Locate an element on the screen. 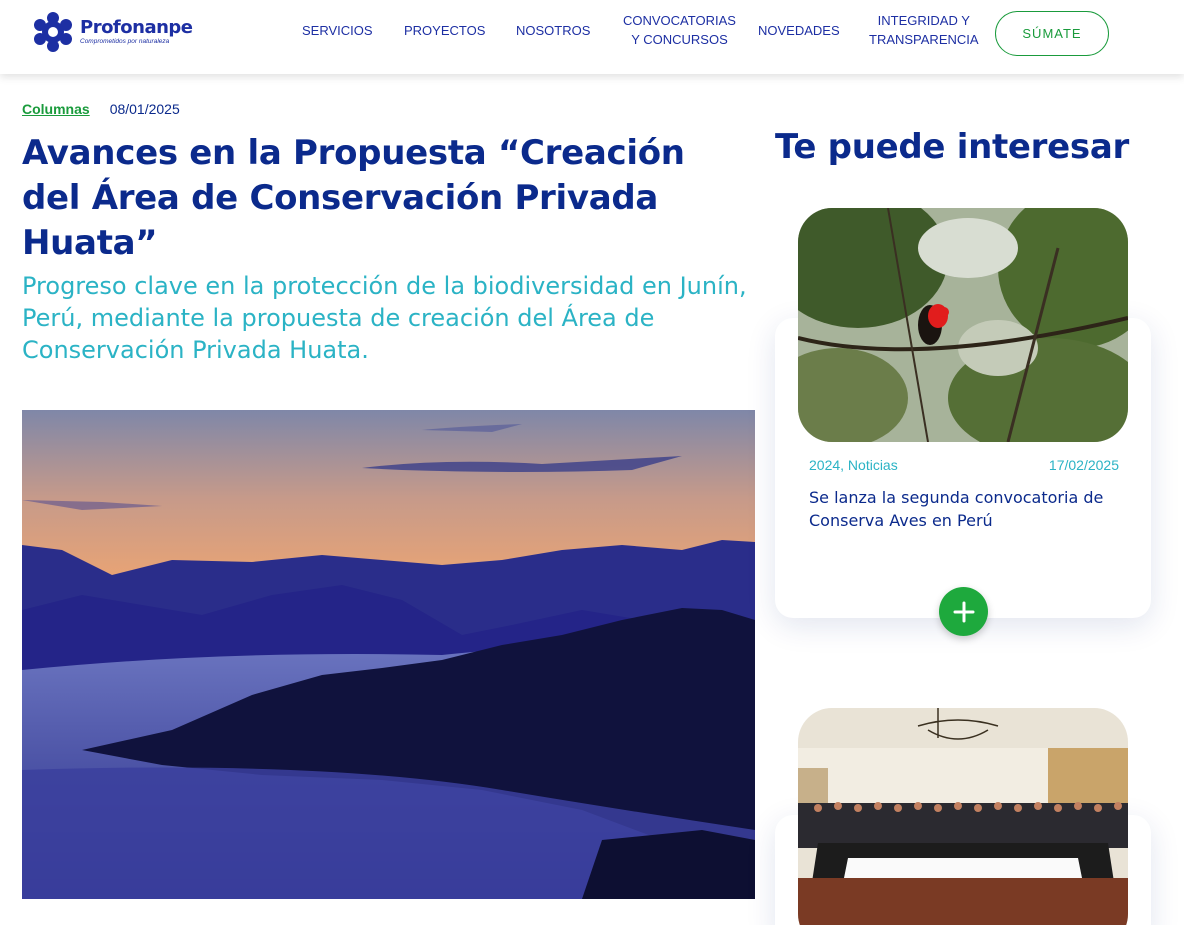 This screenshot has height=925, width=1184. brand-logo: Profonanpe Comprometidos por naturaleza is located at coordinates (112, 32).